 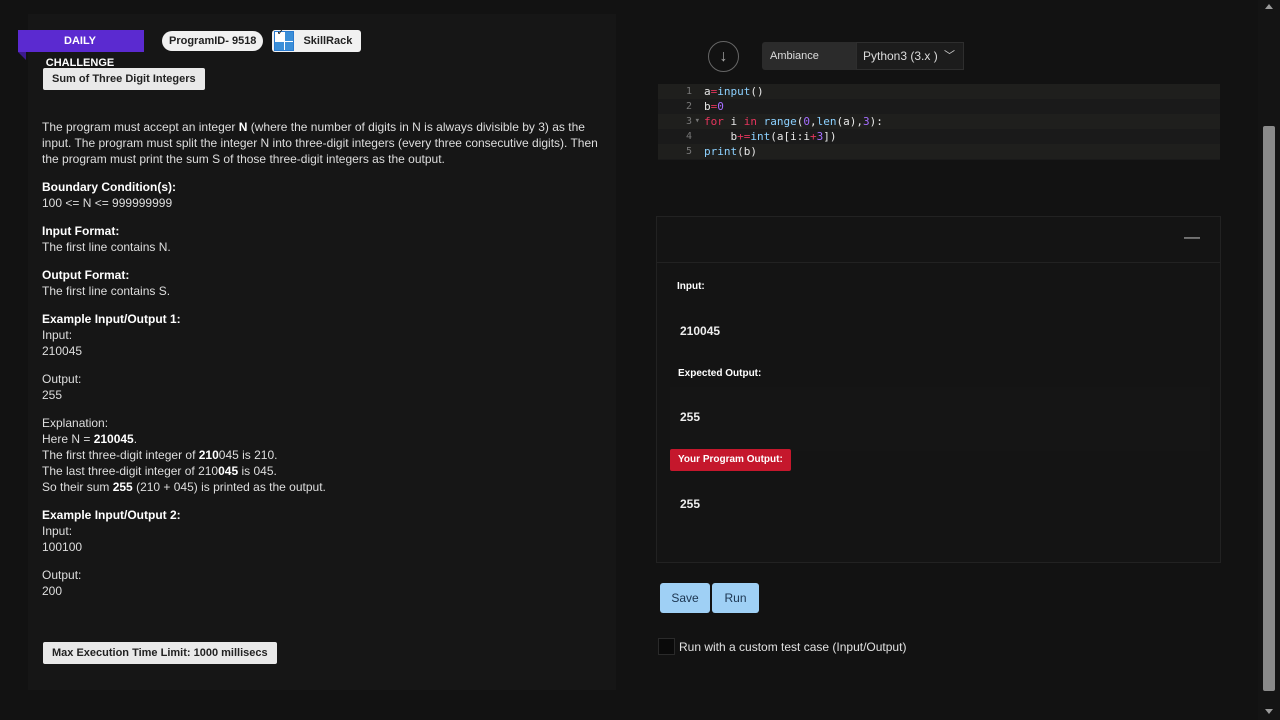 What do you see at coordinates (111, 531) in the screenshot?
I see `example-2-section: Example Input/Output 2: Input: 100100` at bounding box center [111, 531].